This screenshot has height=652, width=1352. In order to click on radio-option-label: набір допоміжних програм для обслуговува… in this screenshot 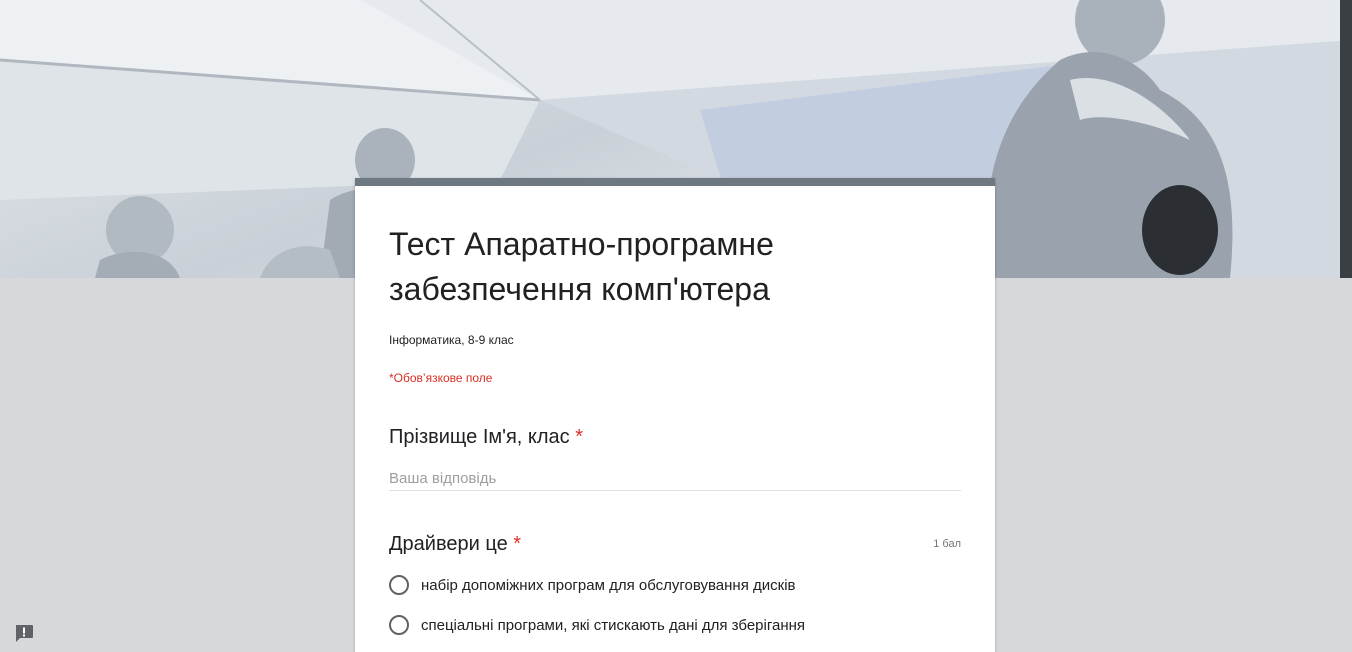, I will do `click(608, 585)`.